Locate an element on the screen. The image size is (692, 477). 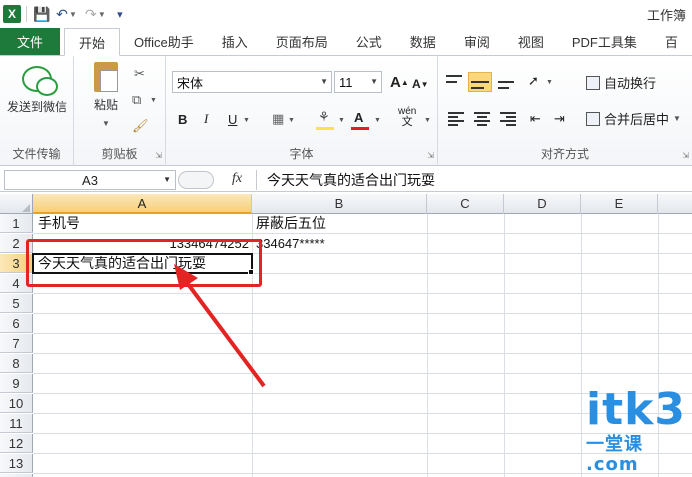
paste-icon is located at coordinates (106, 77).